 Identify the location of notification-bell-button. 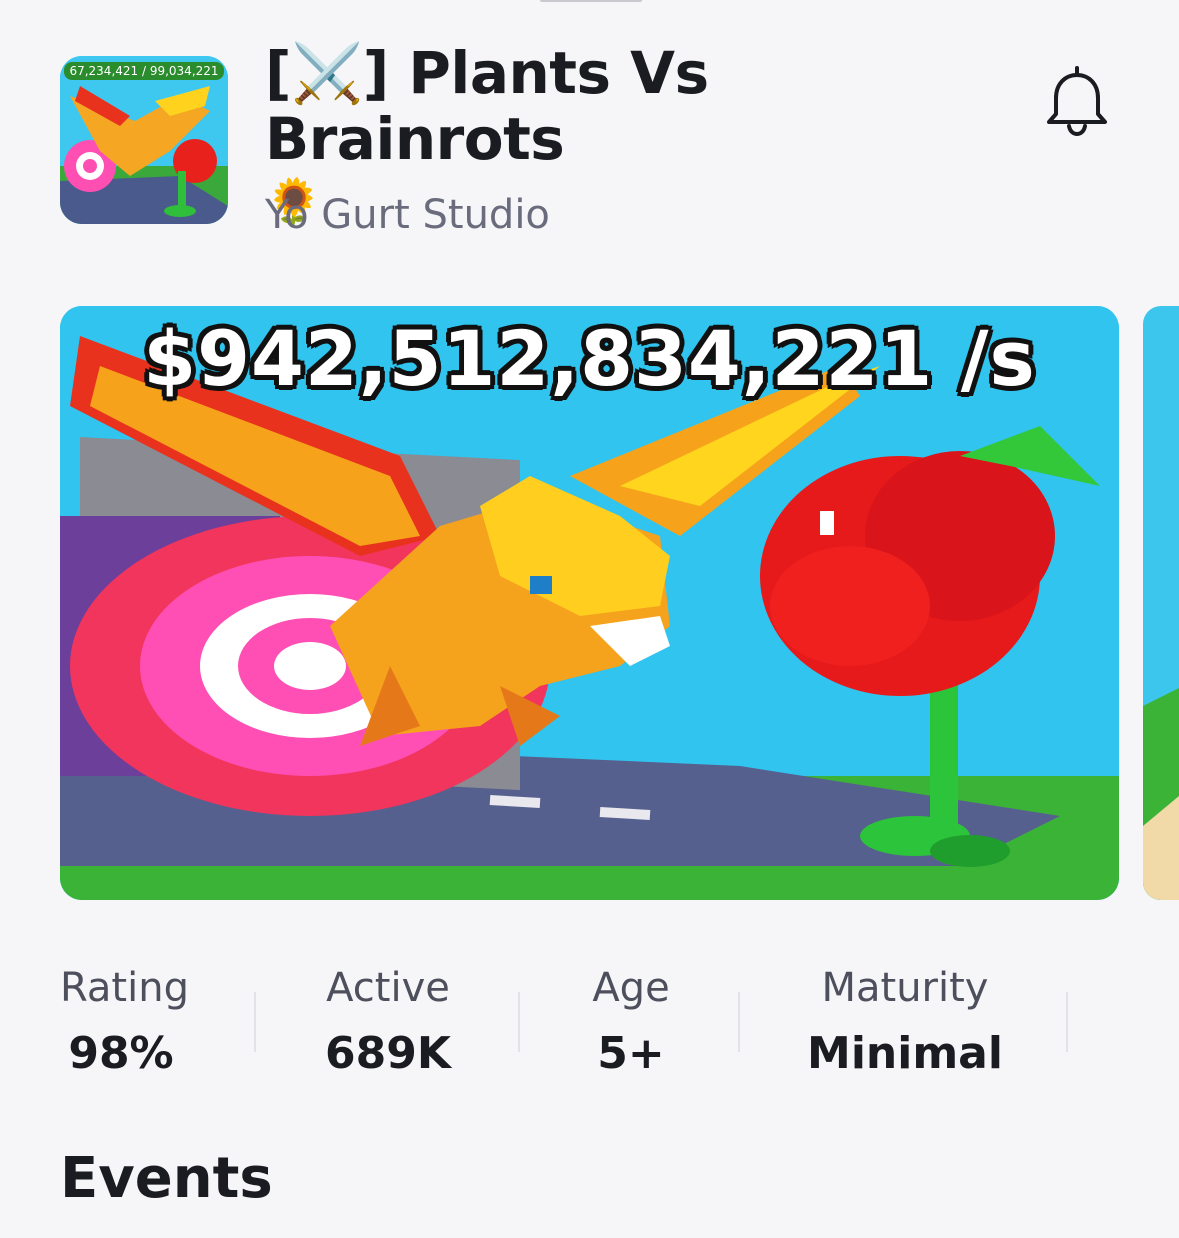
(1077, 100).